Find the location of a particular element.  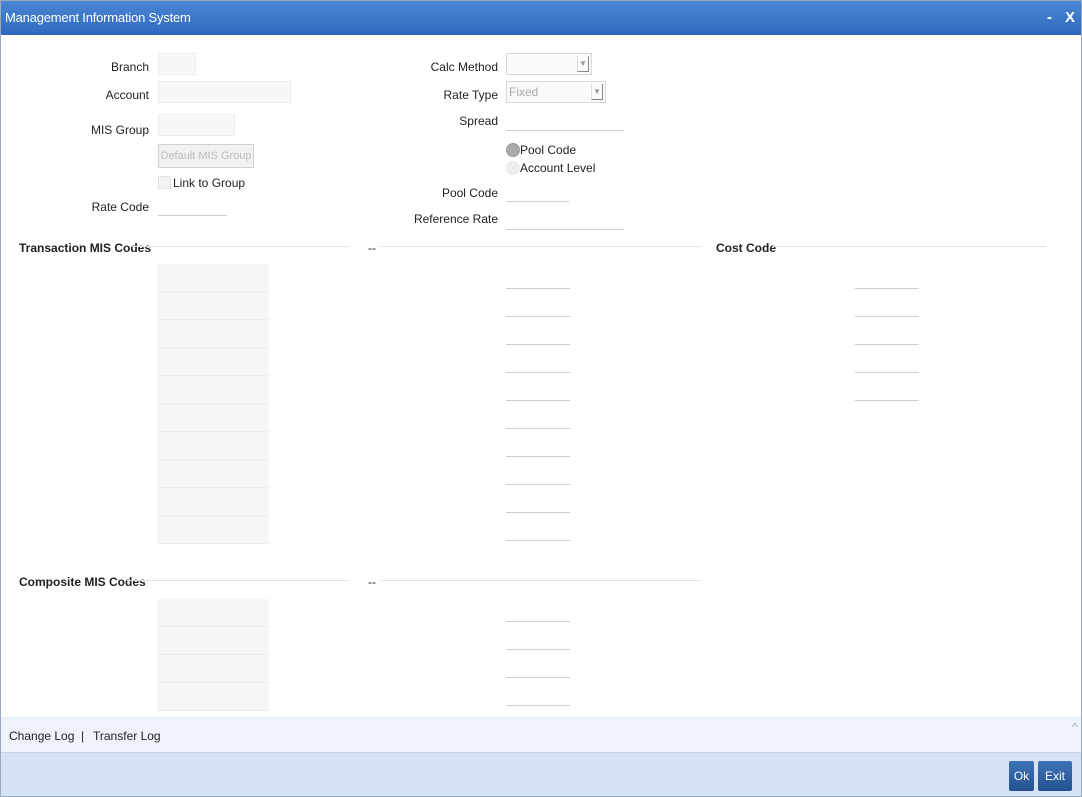

account-input is located at coordinates (224, 92).